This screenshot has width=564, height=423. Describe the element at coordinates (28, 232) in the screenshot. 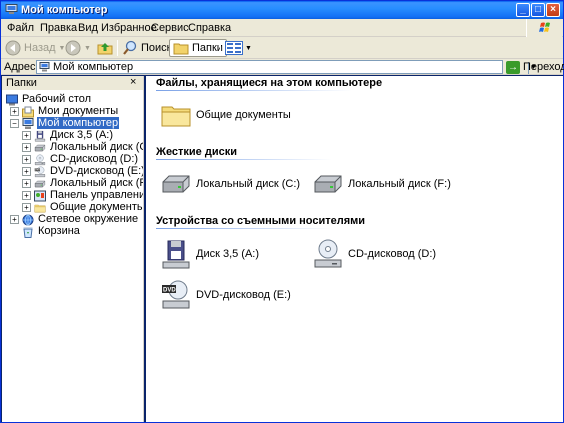

I see `recycle-bin-icon` at that location.